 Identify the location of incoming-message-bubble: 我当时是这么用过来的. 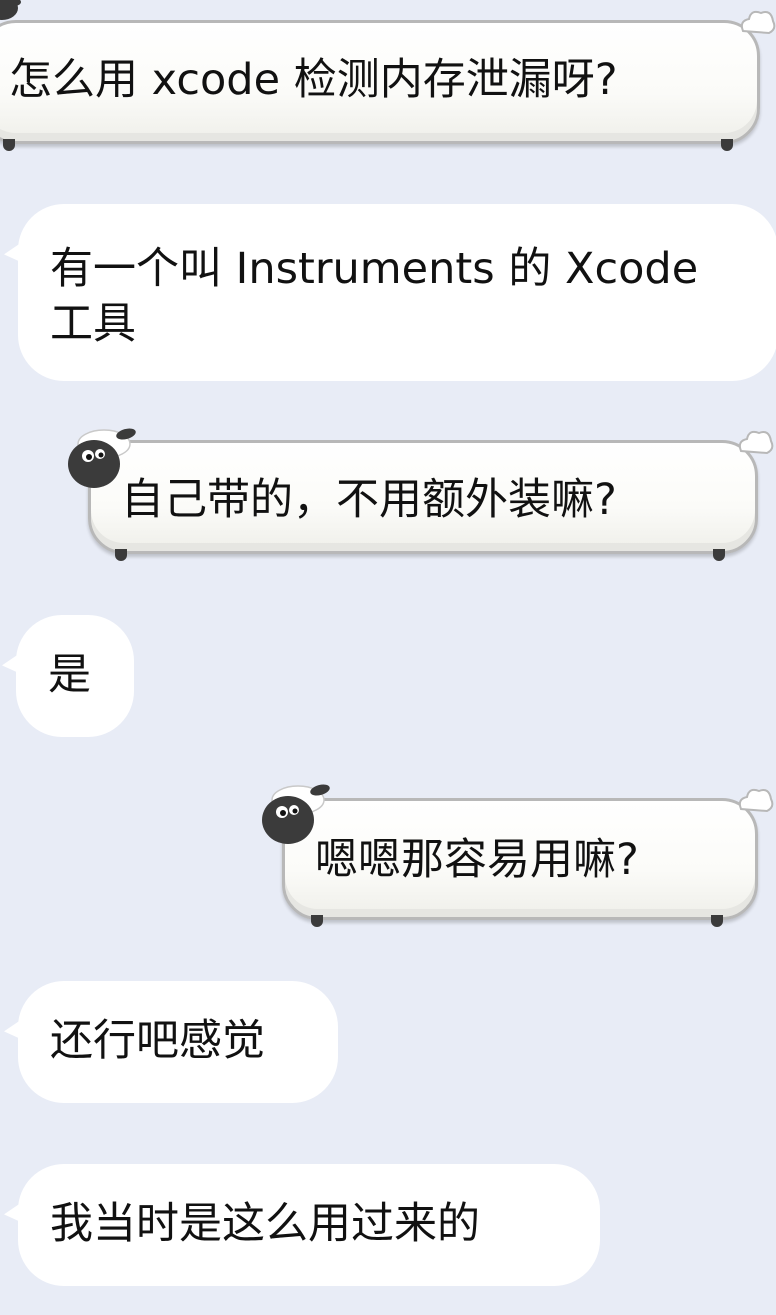
(302, 1225).